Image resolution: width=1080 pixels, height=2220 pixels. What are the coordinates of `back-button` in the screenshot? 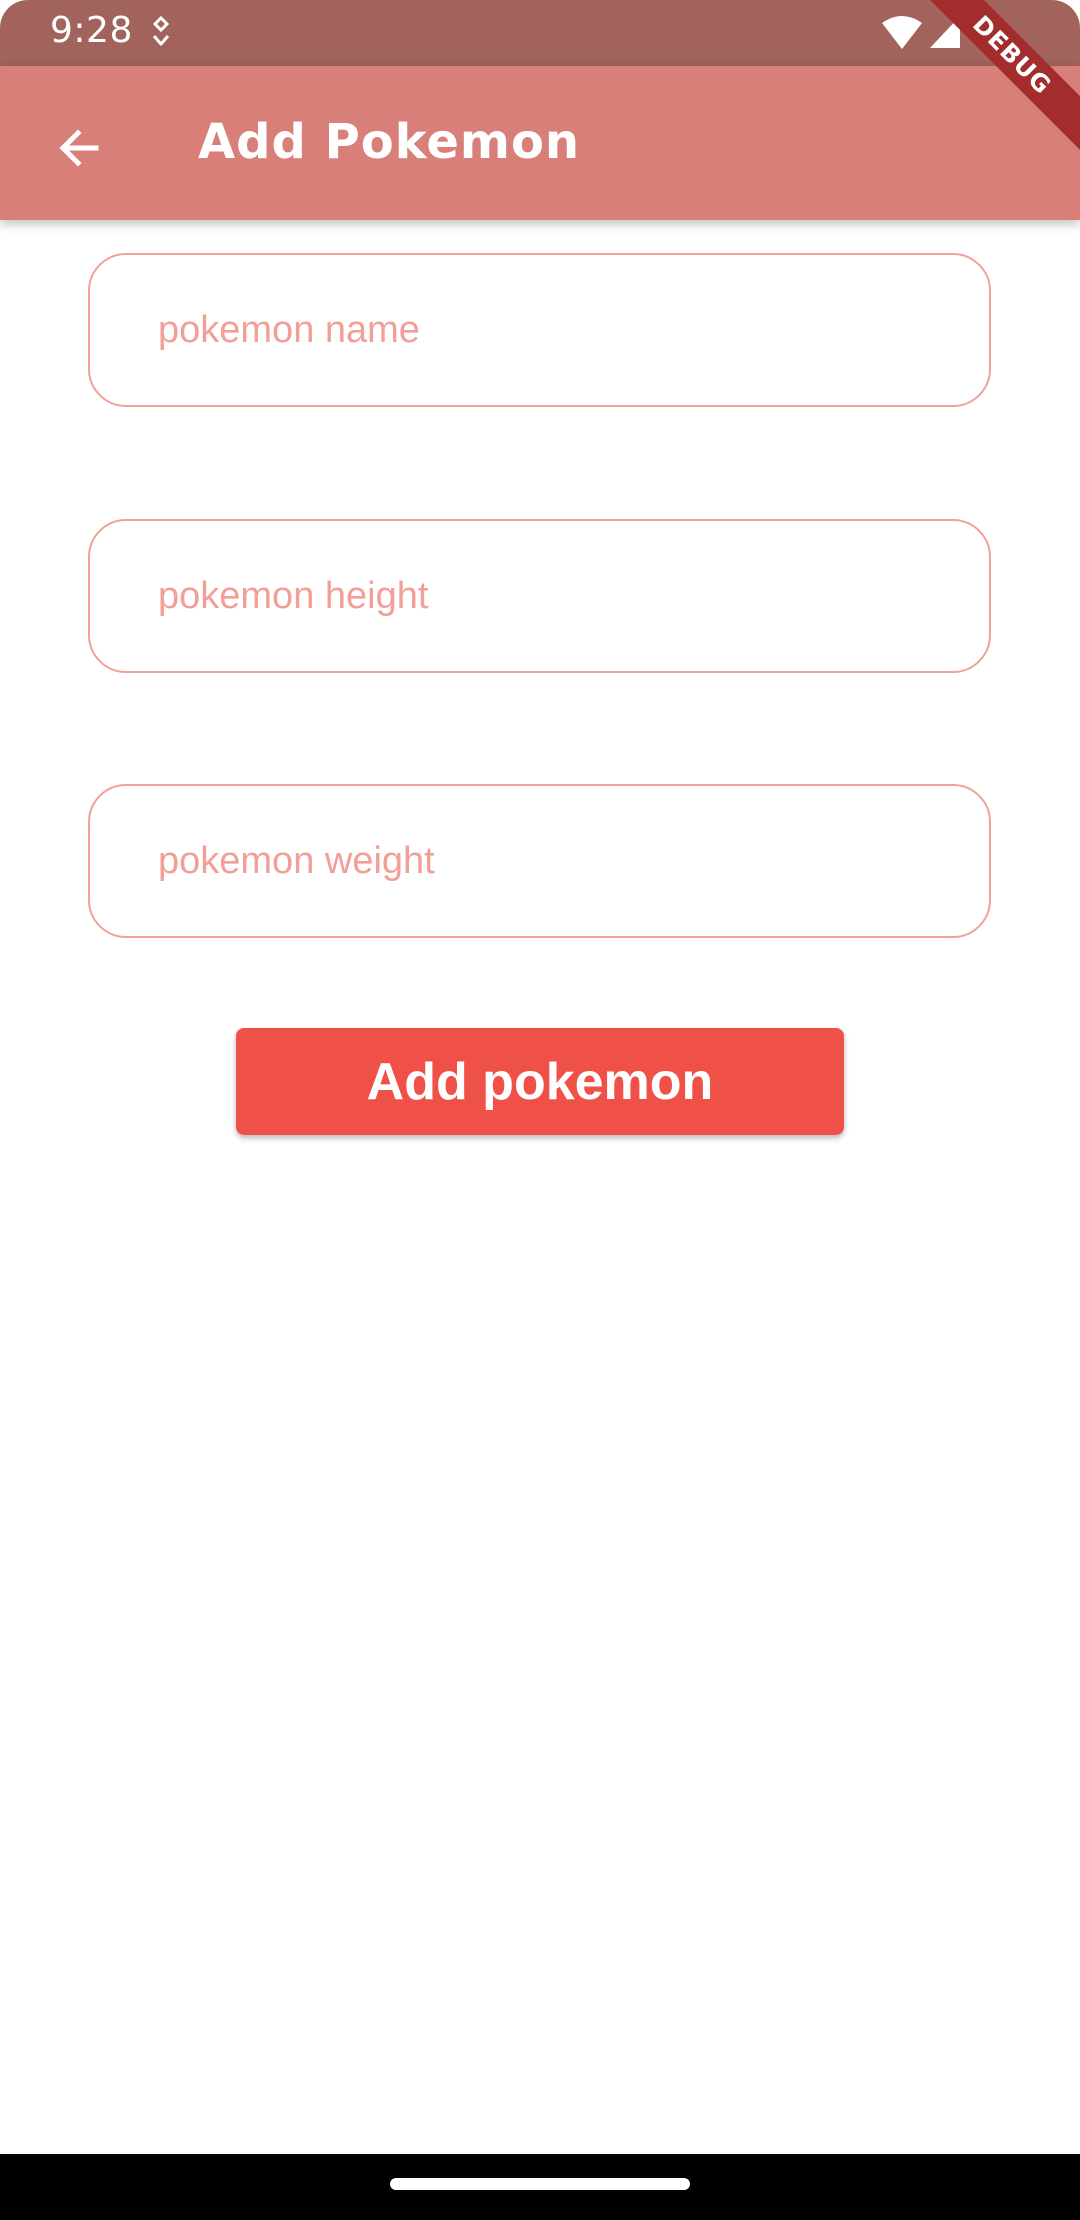 It's located at (78, 148).